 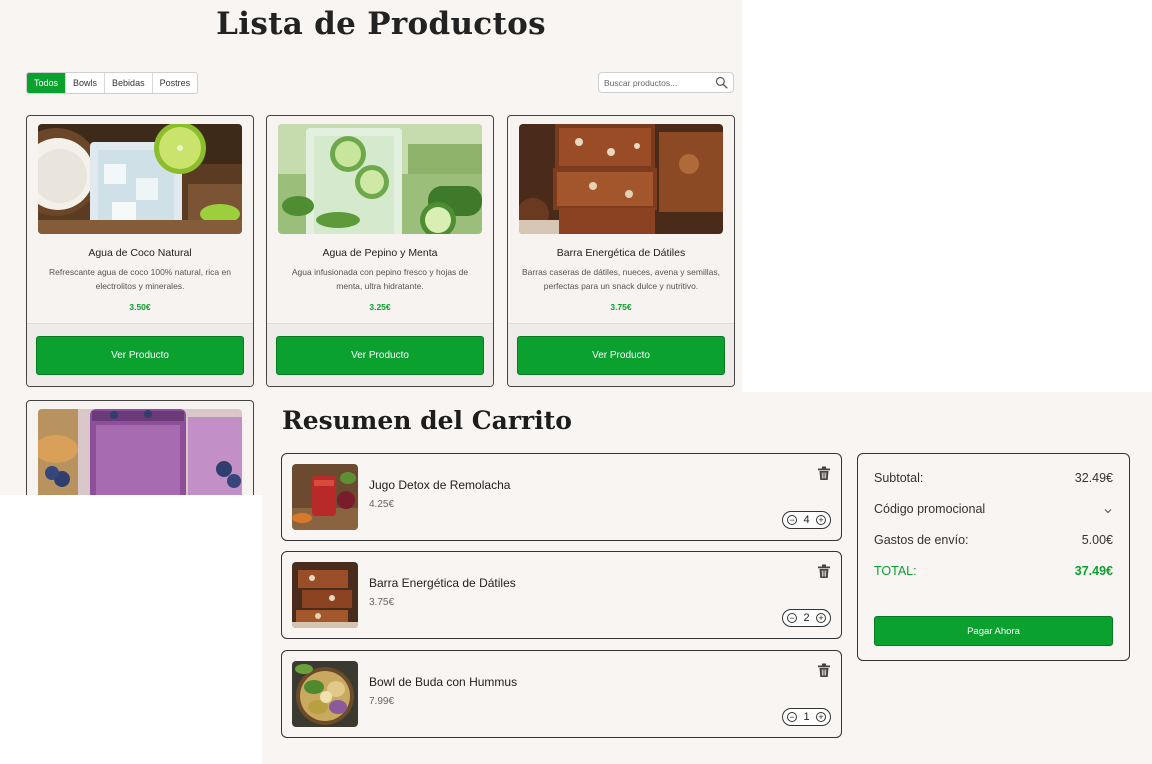 What do you see at coordinates (561, 694) in the screenshot?
I see `cart-item: Bowl de Buda con Hummus 7.99€ − 1 +` at bounding box center [561, 694].